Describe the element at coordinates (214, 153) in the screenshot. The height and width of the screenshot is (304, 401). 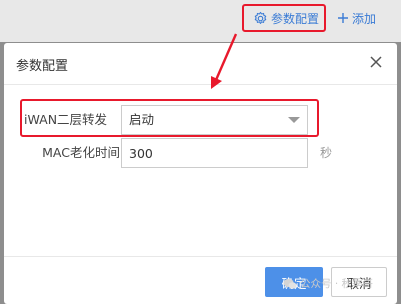
I see `mac-aging-input` at that location.